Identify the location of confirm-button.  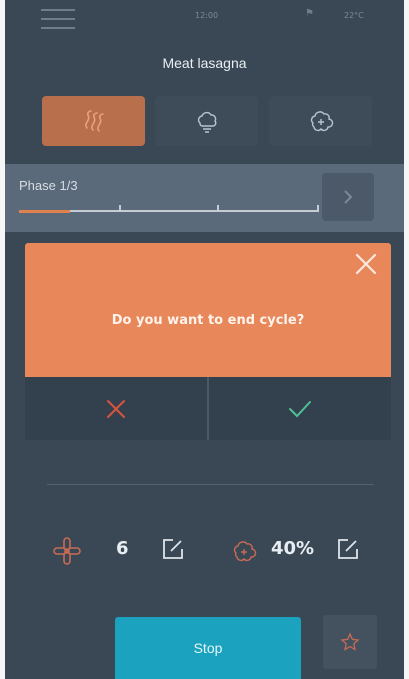
(300, 408).